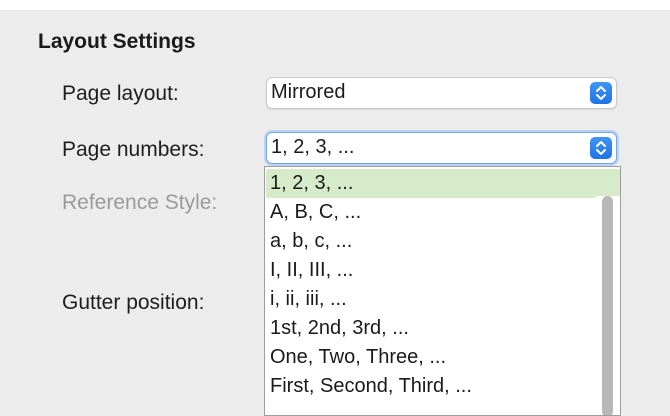 The image size is (670, 416). What do you see at coordinates (120, 93) in the screenshot?
I see `page-layout-label: Page layout:` at bounding box center [120, 93].